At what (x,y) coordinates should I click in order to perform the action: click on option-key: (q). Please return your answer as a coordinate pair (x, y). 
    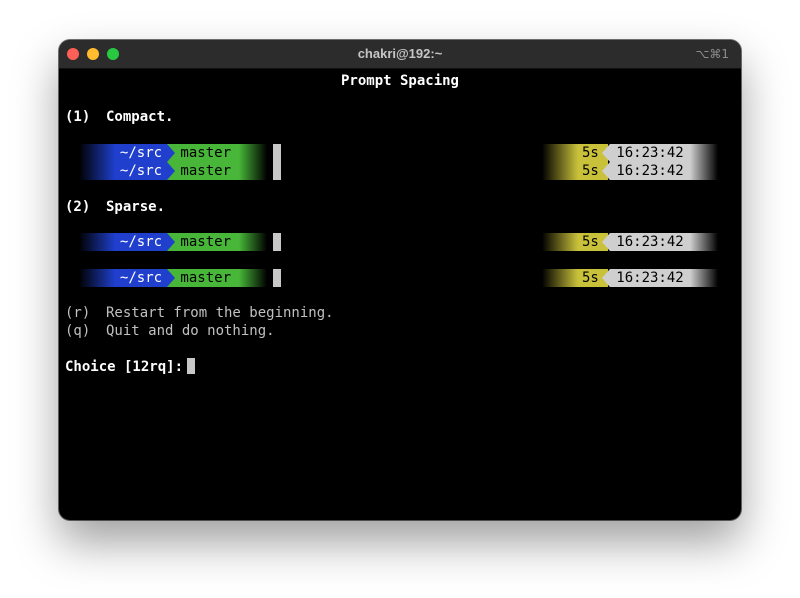
    Looking at the image, I should click on (78, 331).